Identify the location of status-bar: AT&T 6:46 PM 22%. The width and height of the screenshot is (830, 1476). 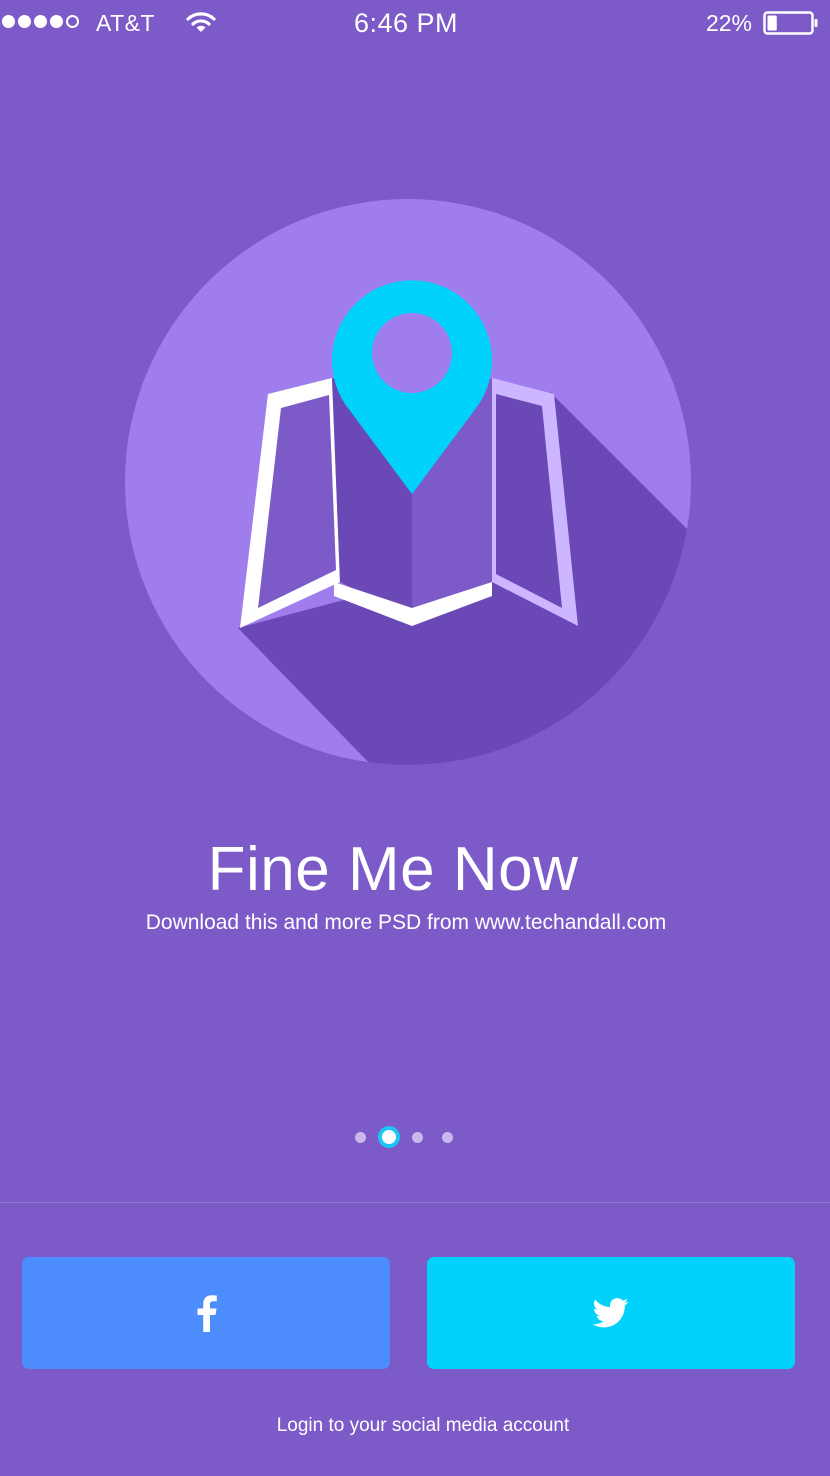
(415, 23).